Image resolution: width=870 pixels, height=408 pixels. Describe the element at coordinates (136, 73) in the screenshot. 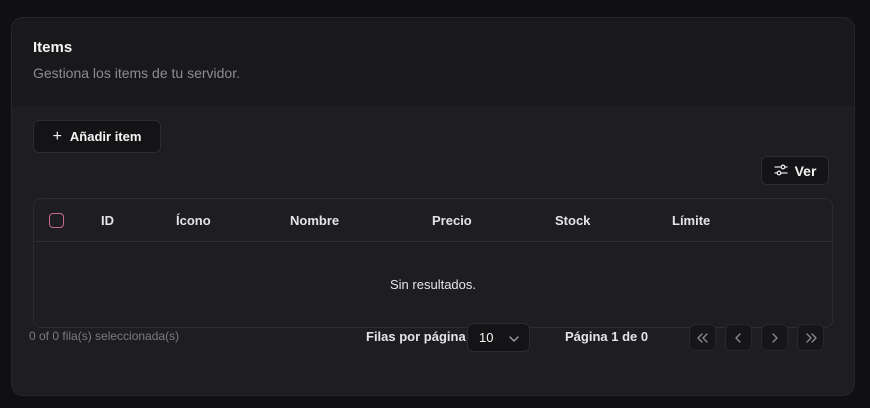

I see `page-subtitle: Gestiona los items de tu servidor.` at that location.